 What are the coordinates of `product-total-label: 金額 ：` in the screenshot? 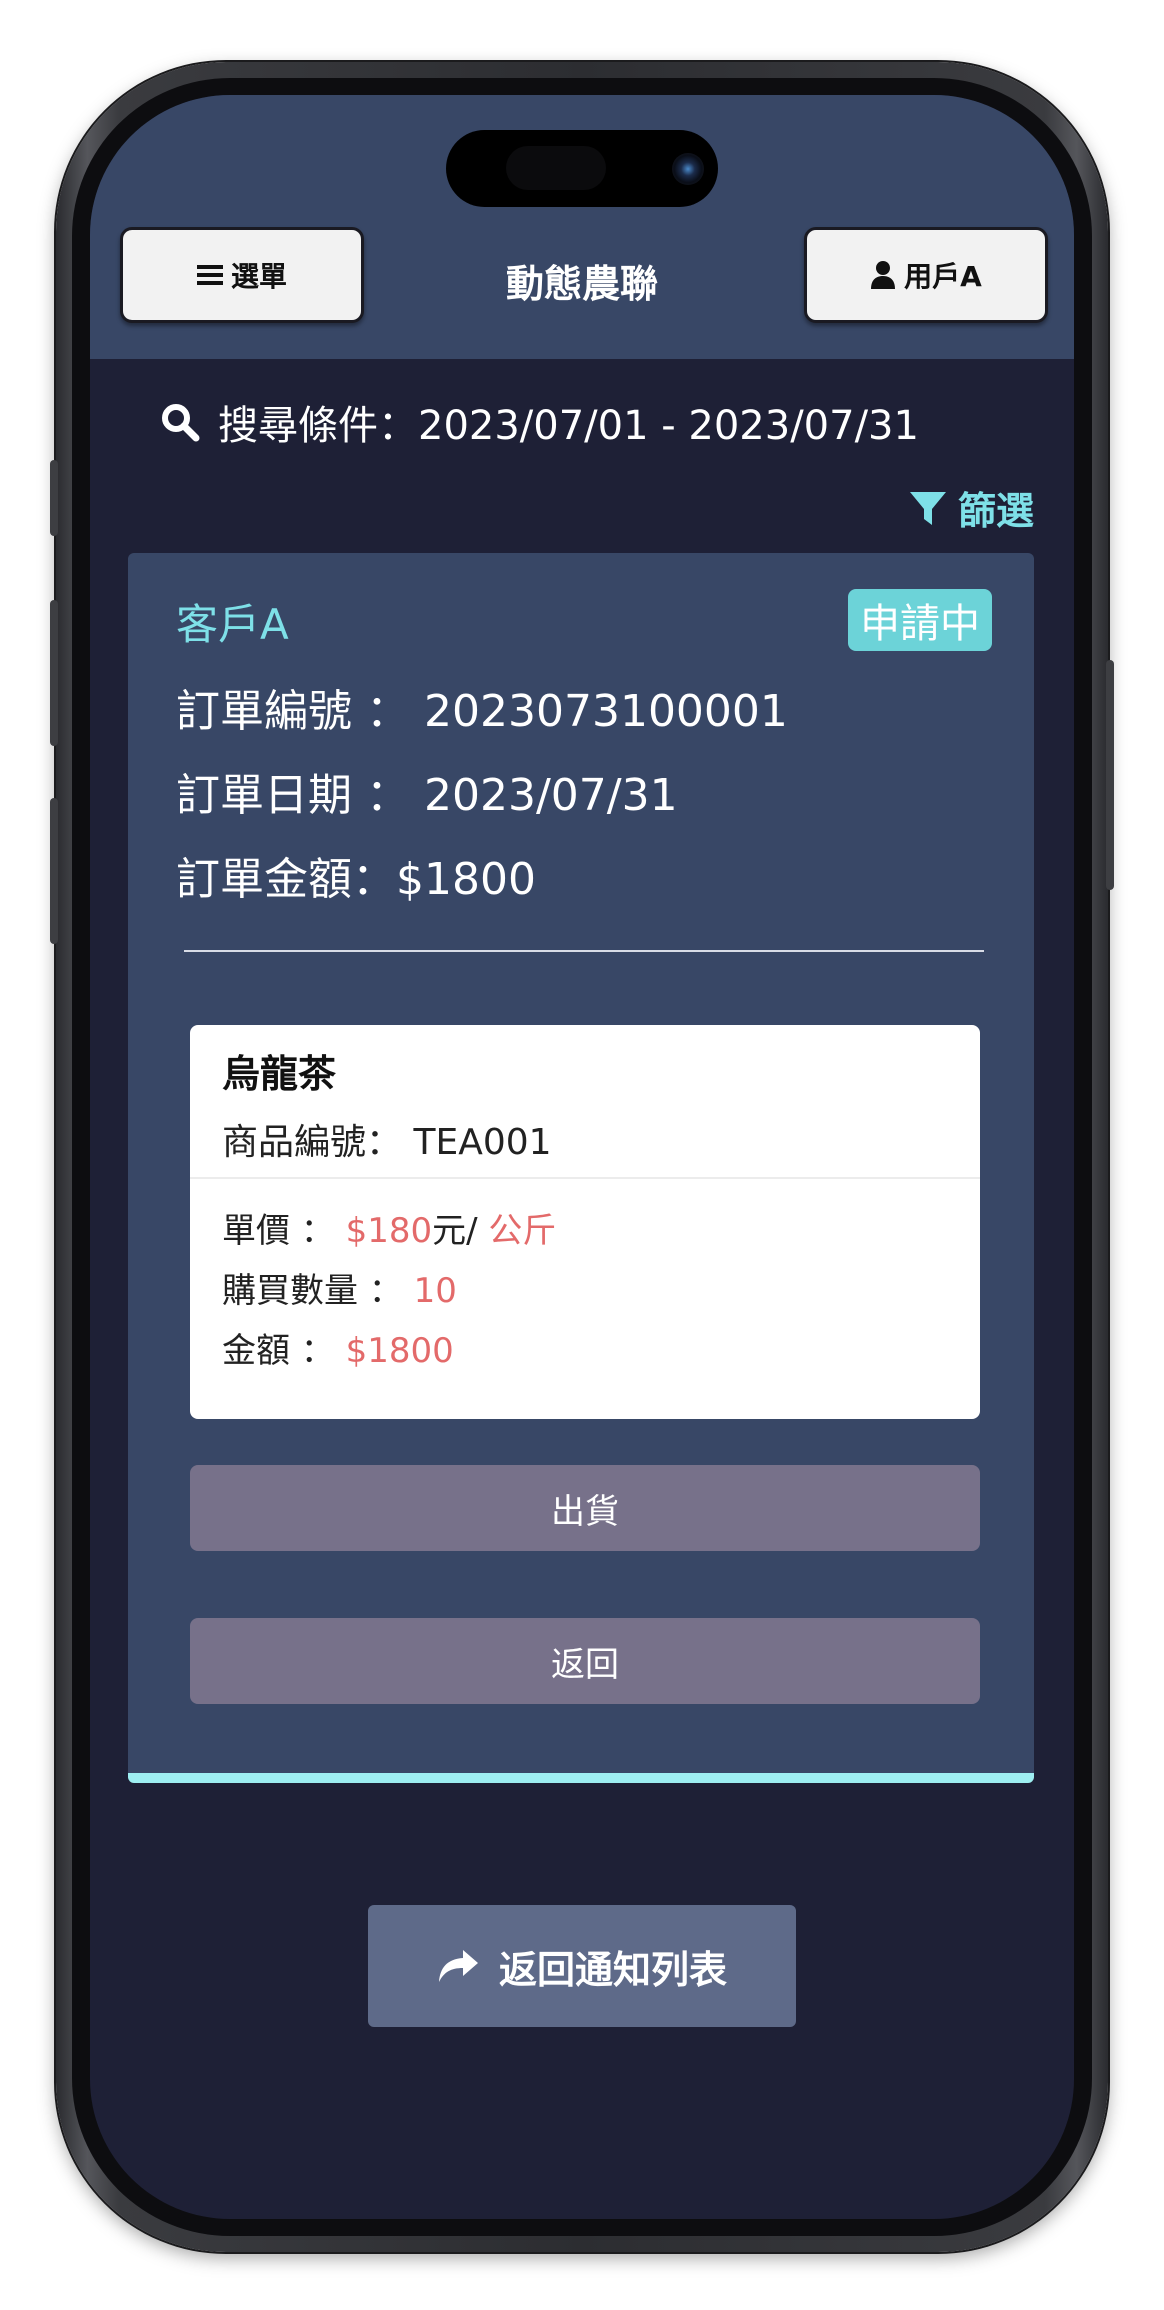 It's located at (284, 1351).